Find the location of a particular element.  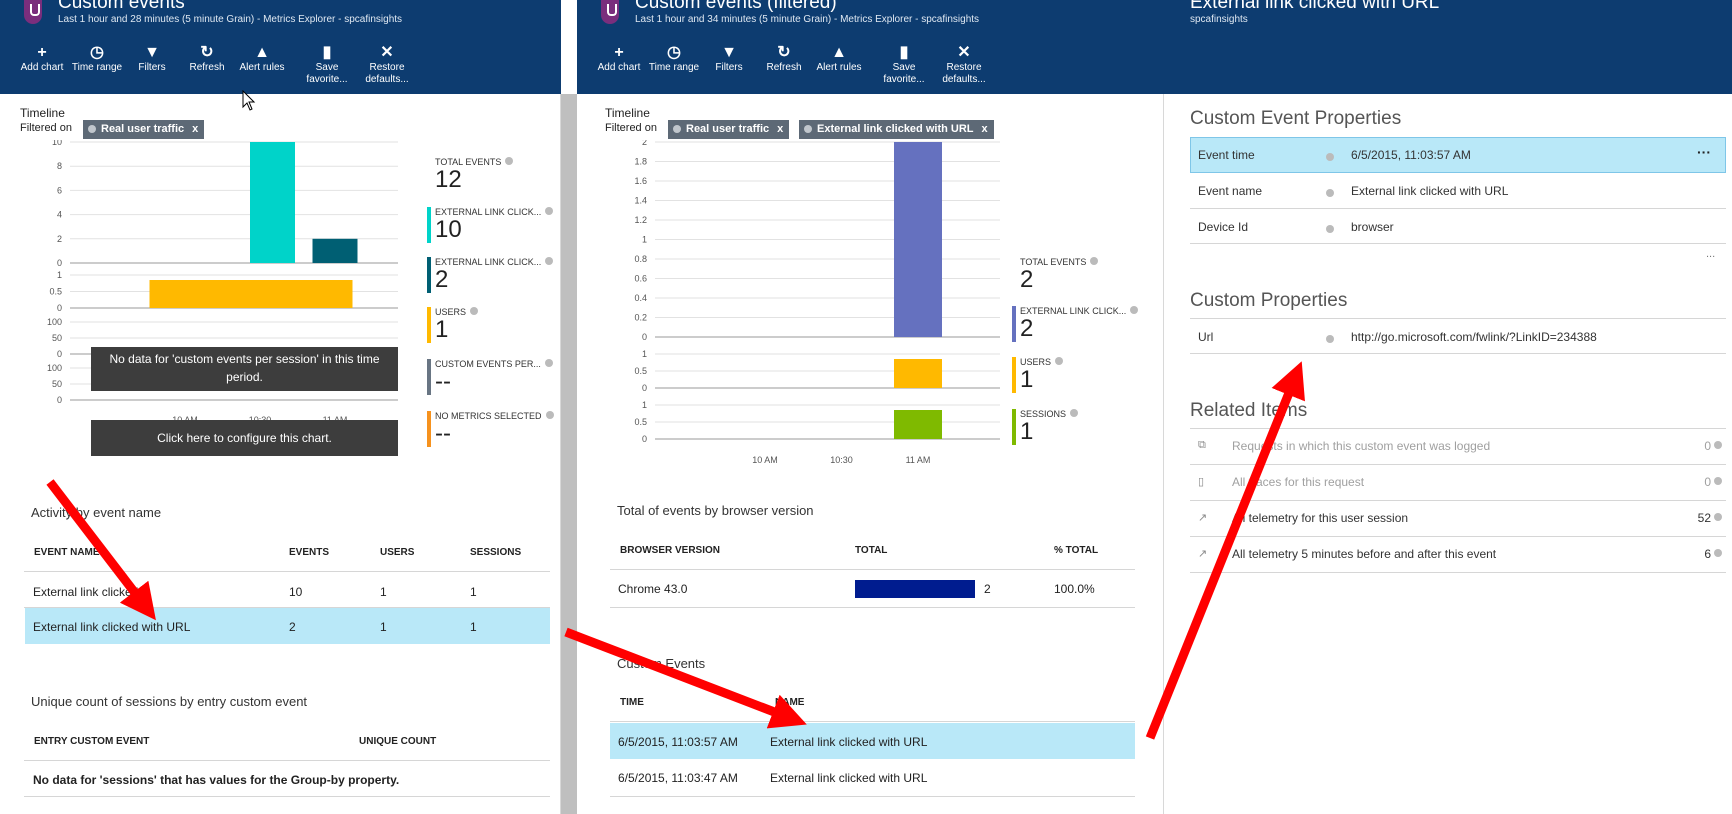

mouse-cursor-icon is located at coordinates (249, 100).